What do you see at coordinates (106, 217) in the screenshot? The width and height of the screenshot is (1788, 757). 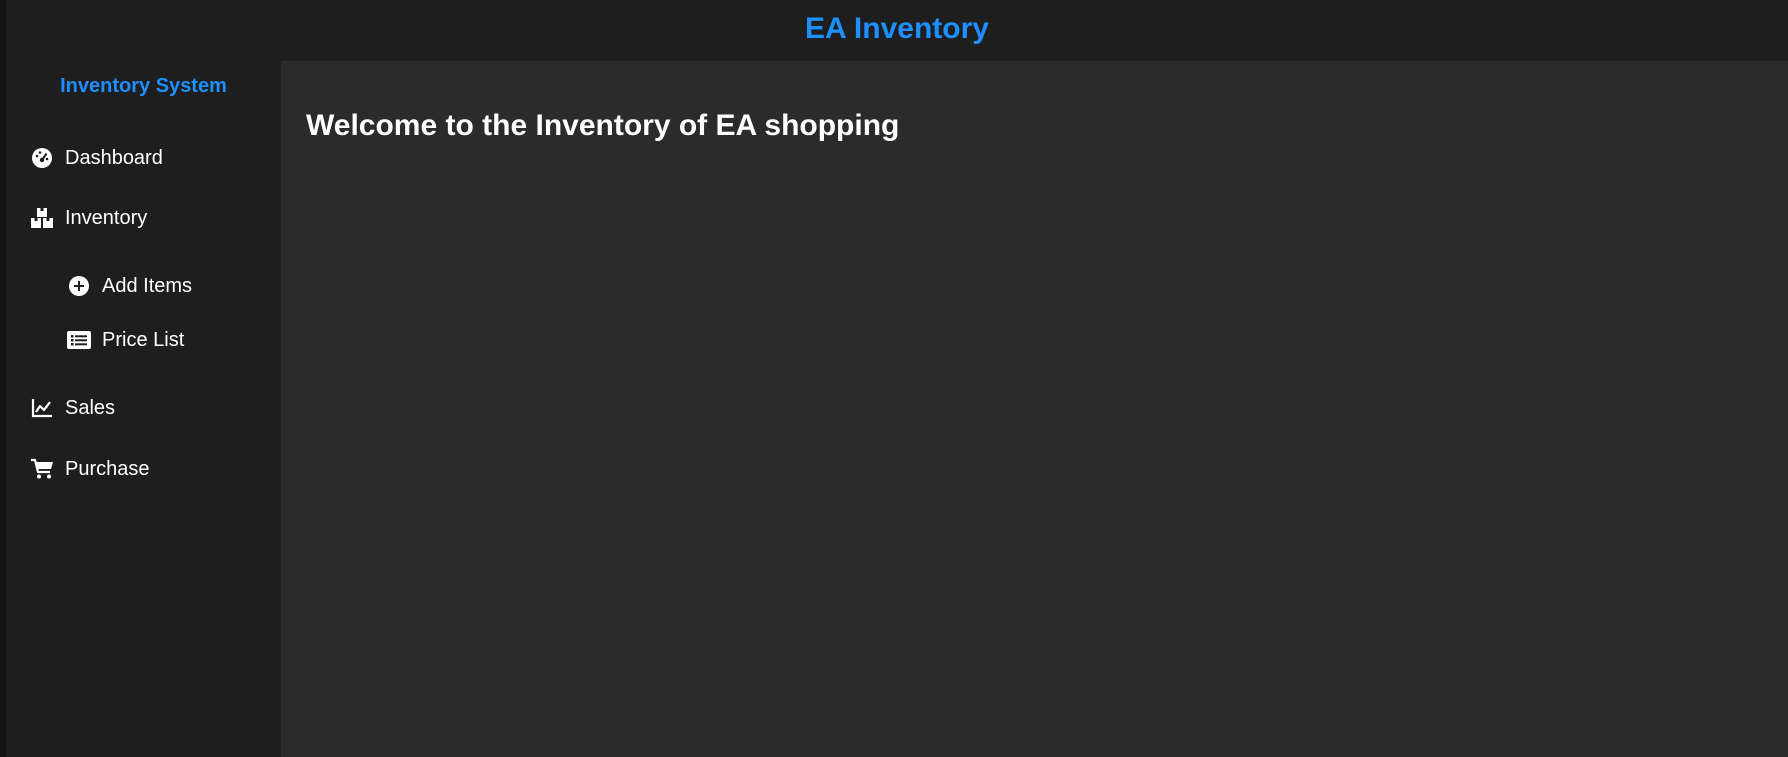 I see `sidebar-item-label: Inventory` at bounding box center [106, 217].